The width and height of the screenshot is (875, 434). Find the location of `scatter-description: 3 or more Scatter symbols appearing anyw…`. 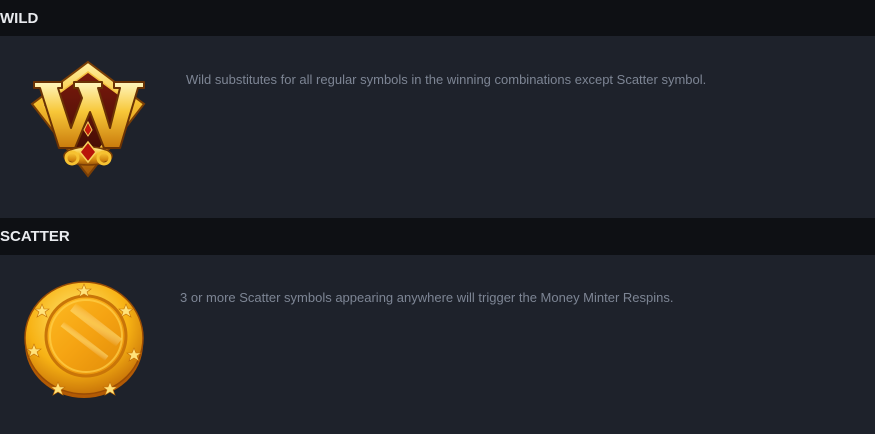

scatter-description: 3 or more Scatter symbols appearing anyw… is located at coordinates (427, 297).